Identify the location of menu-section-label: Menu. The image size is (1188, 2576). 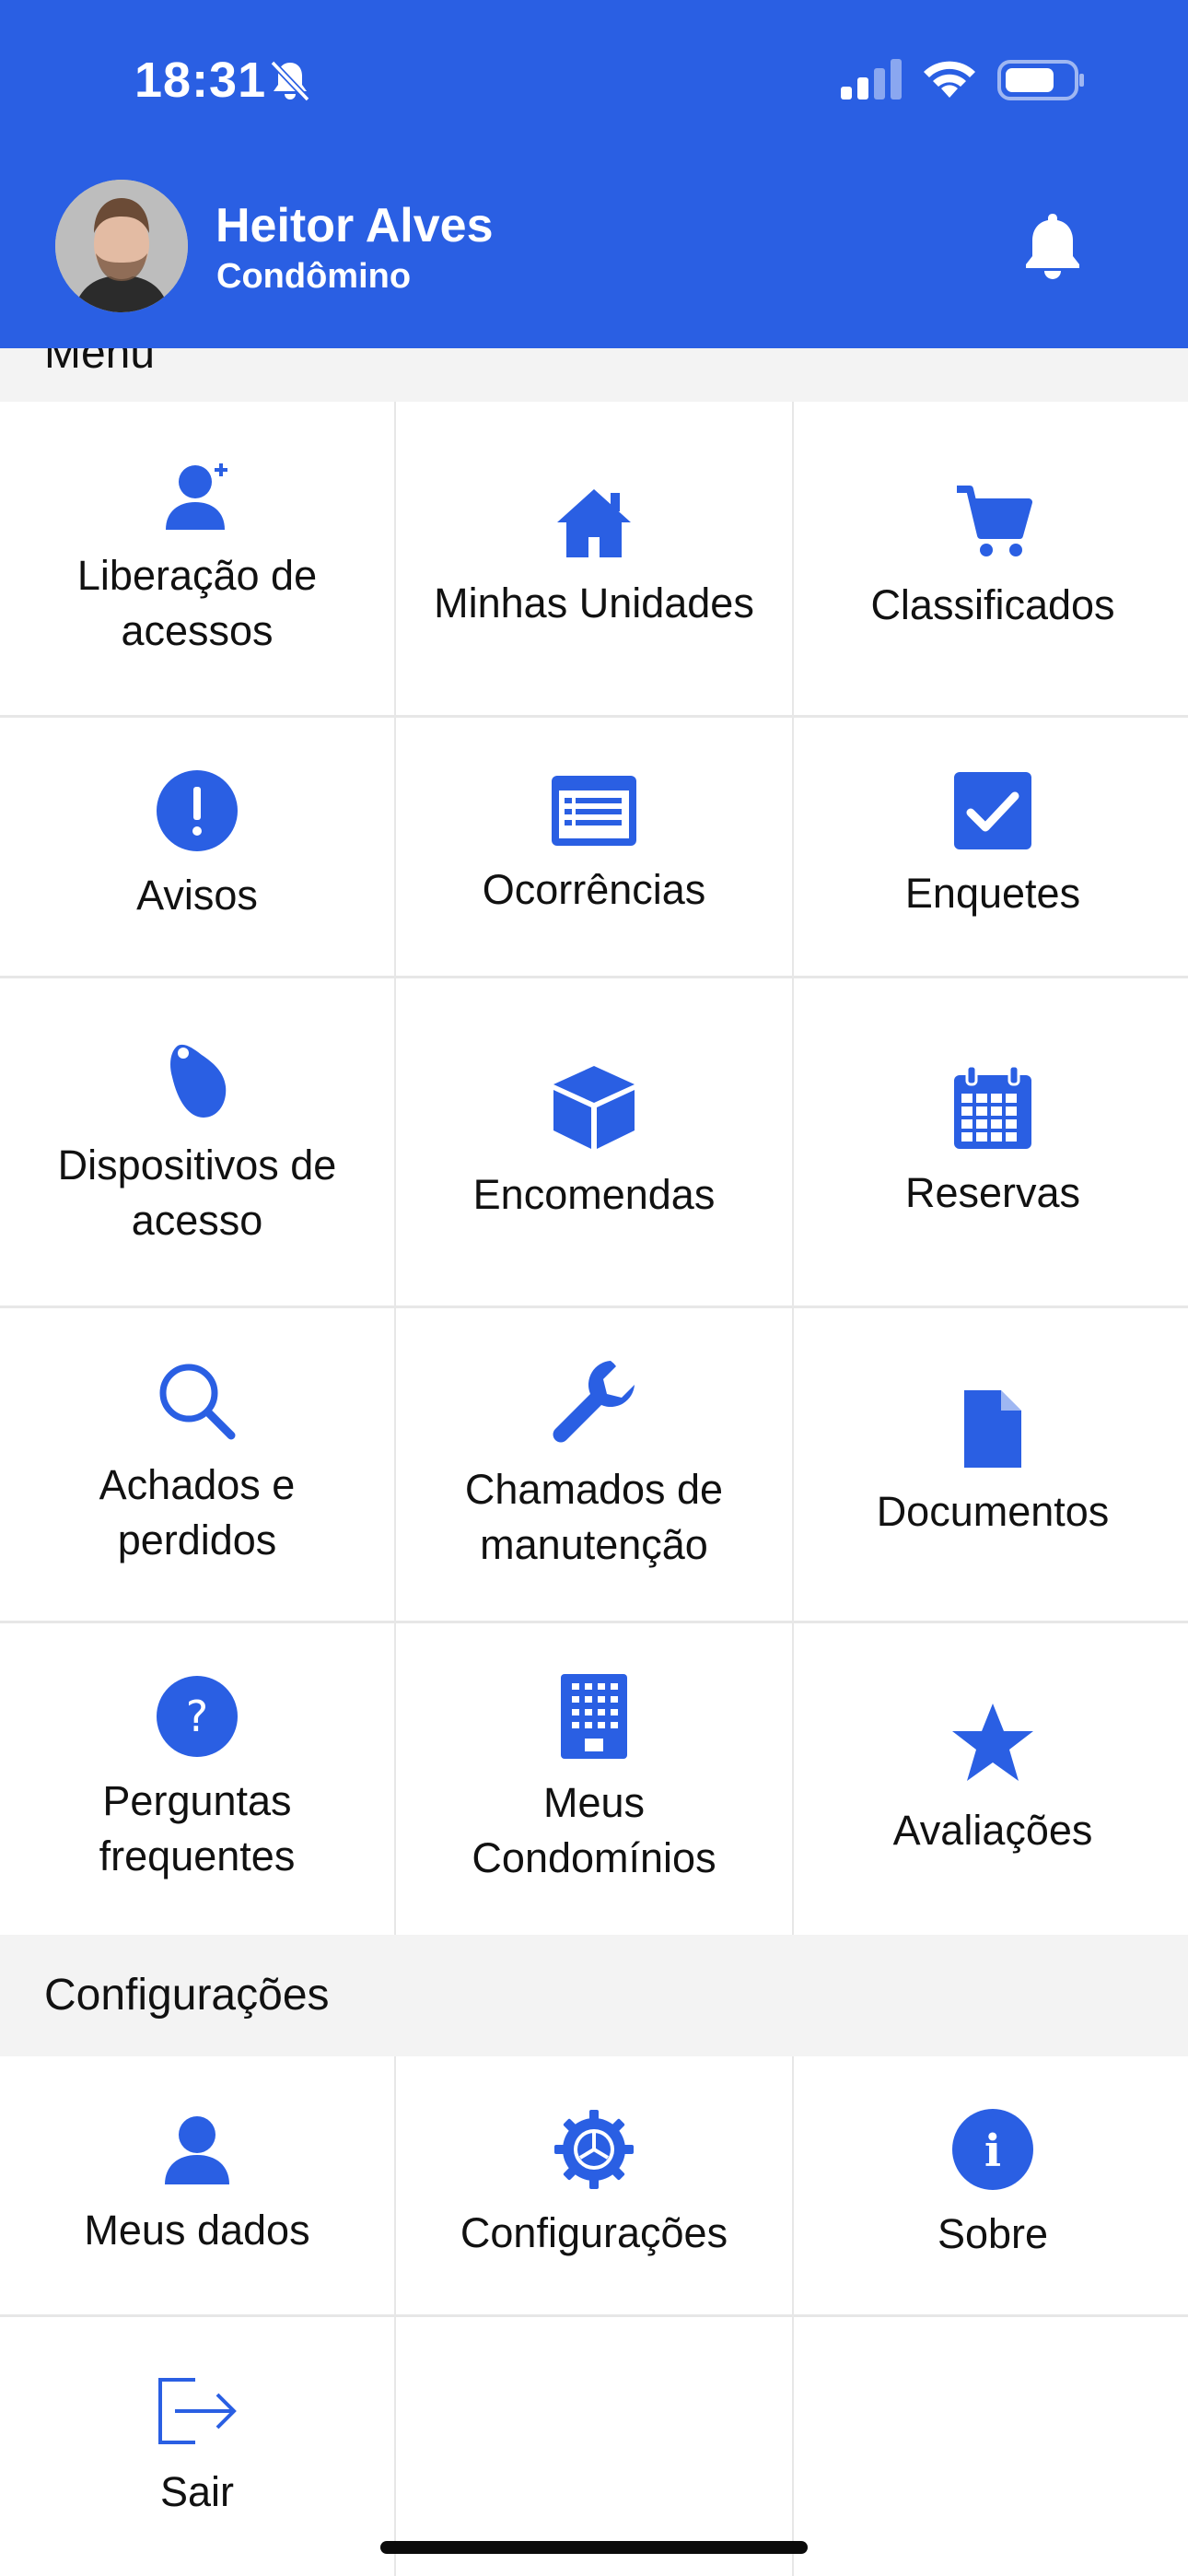
(100, 363).